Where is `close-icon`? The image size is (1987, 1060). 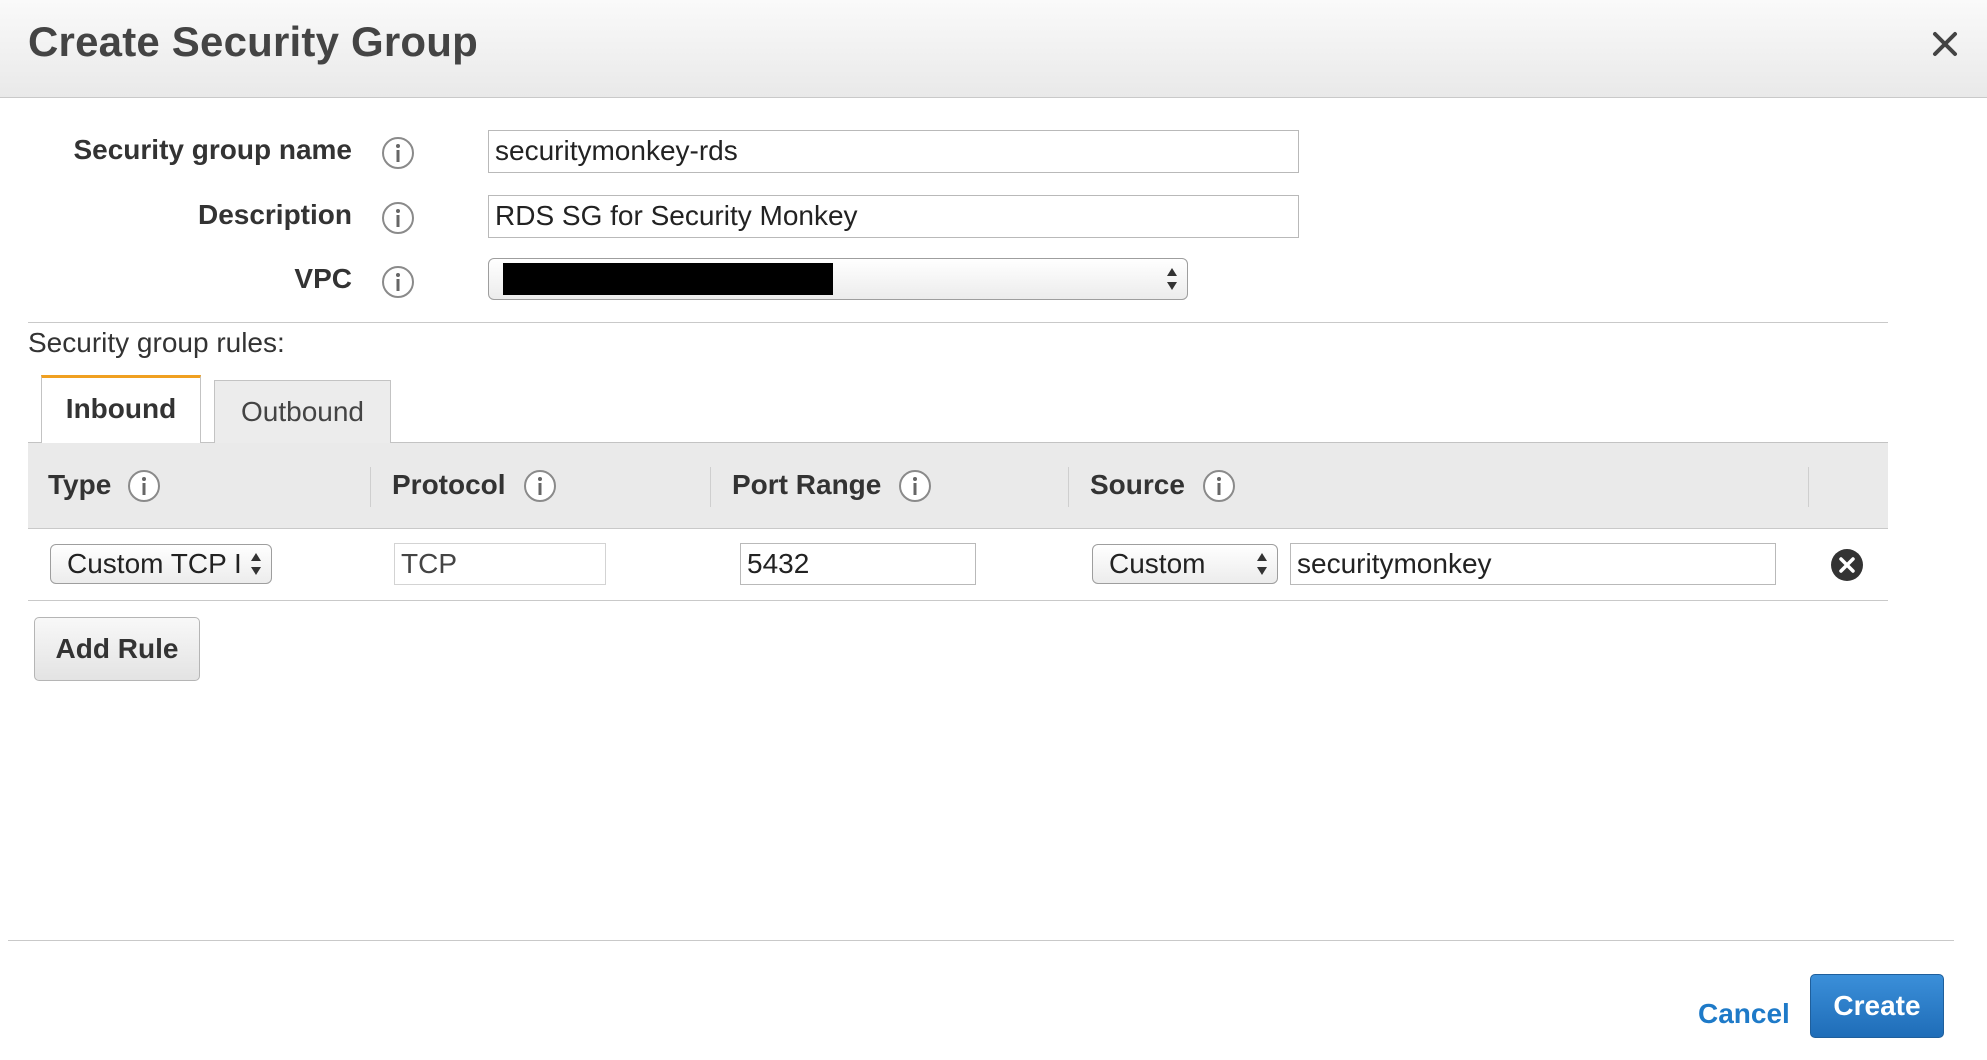
close-icon is located at coordinates (1945, 44).